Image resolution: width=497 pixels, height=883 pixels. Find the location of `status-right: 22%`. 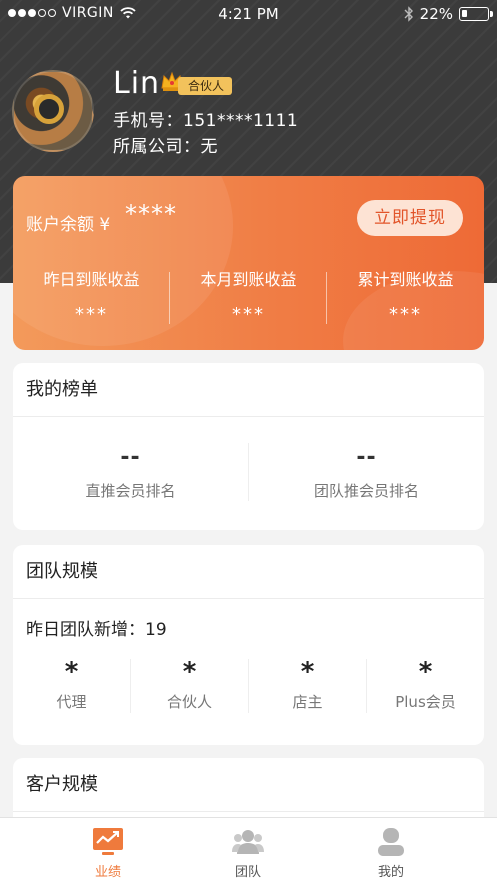

status-right: 22% is located at coordinates (448, 14).